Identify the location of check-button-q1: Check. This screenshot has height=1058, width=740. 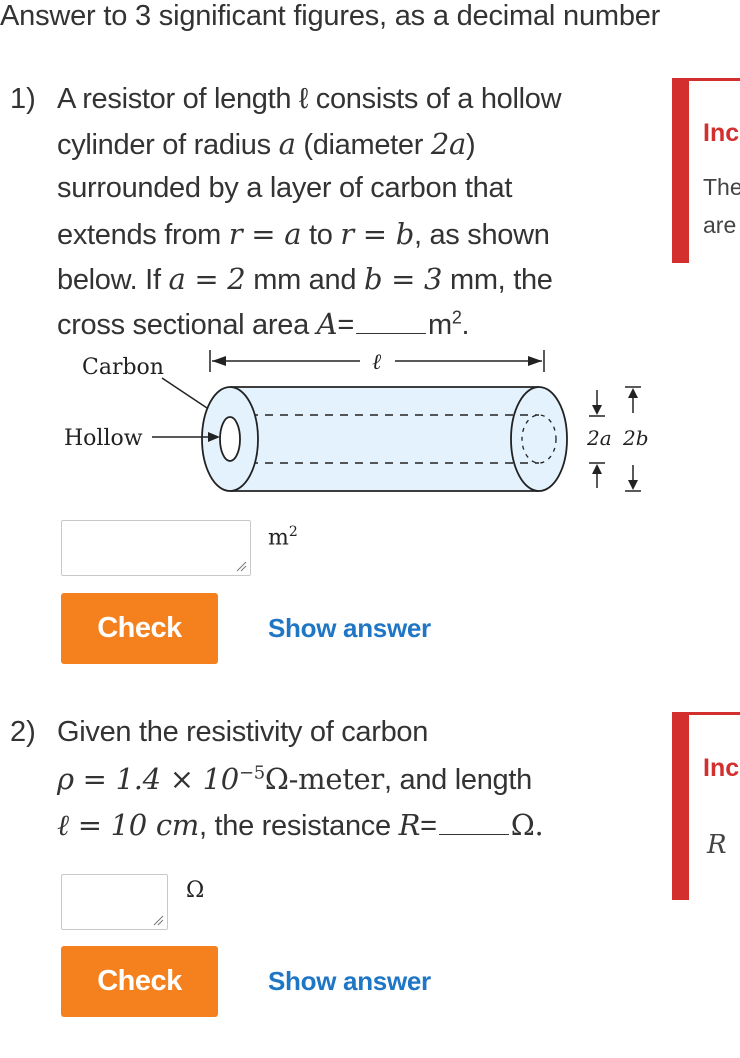
(139, 628).